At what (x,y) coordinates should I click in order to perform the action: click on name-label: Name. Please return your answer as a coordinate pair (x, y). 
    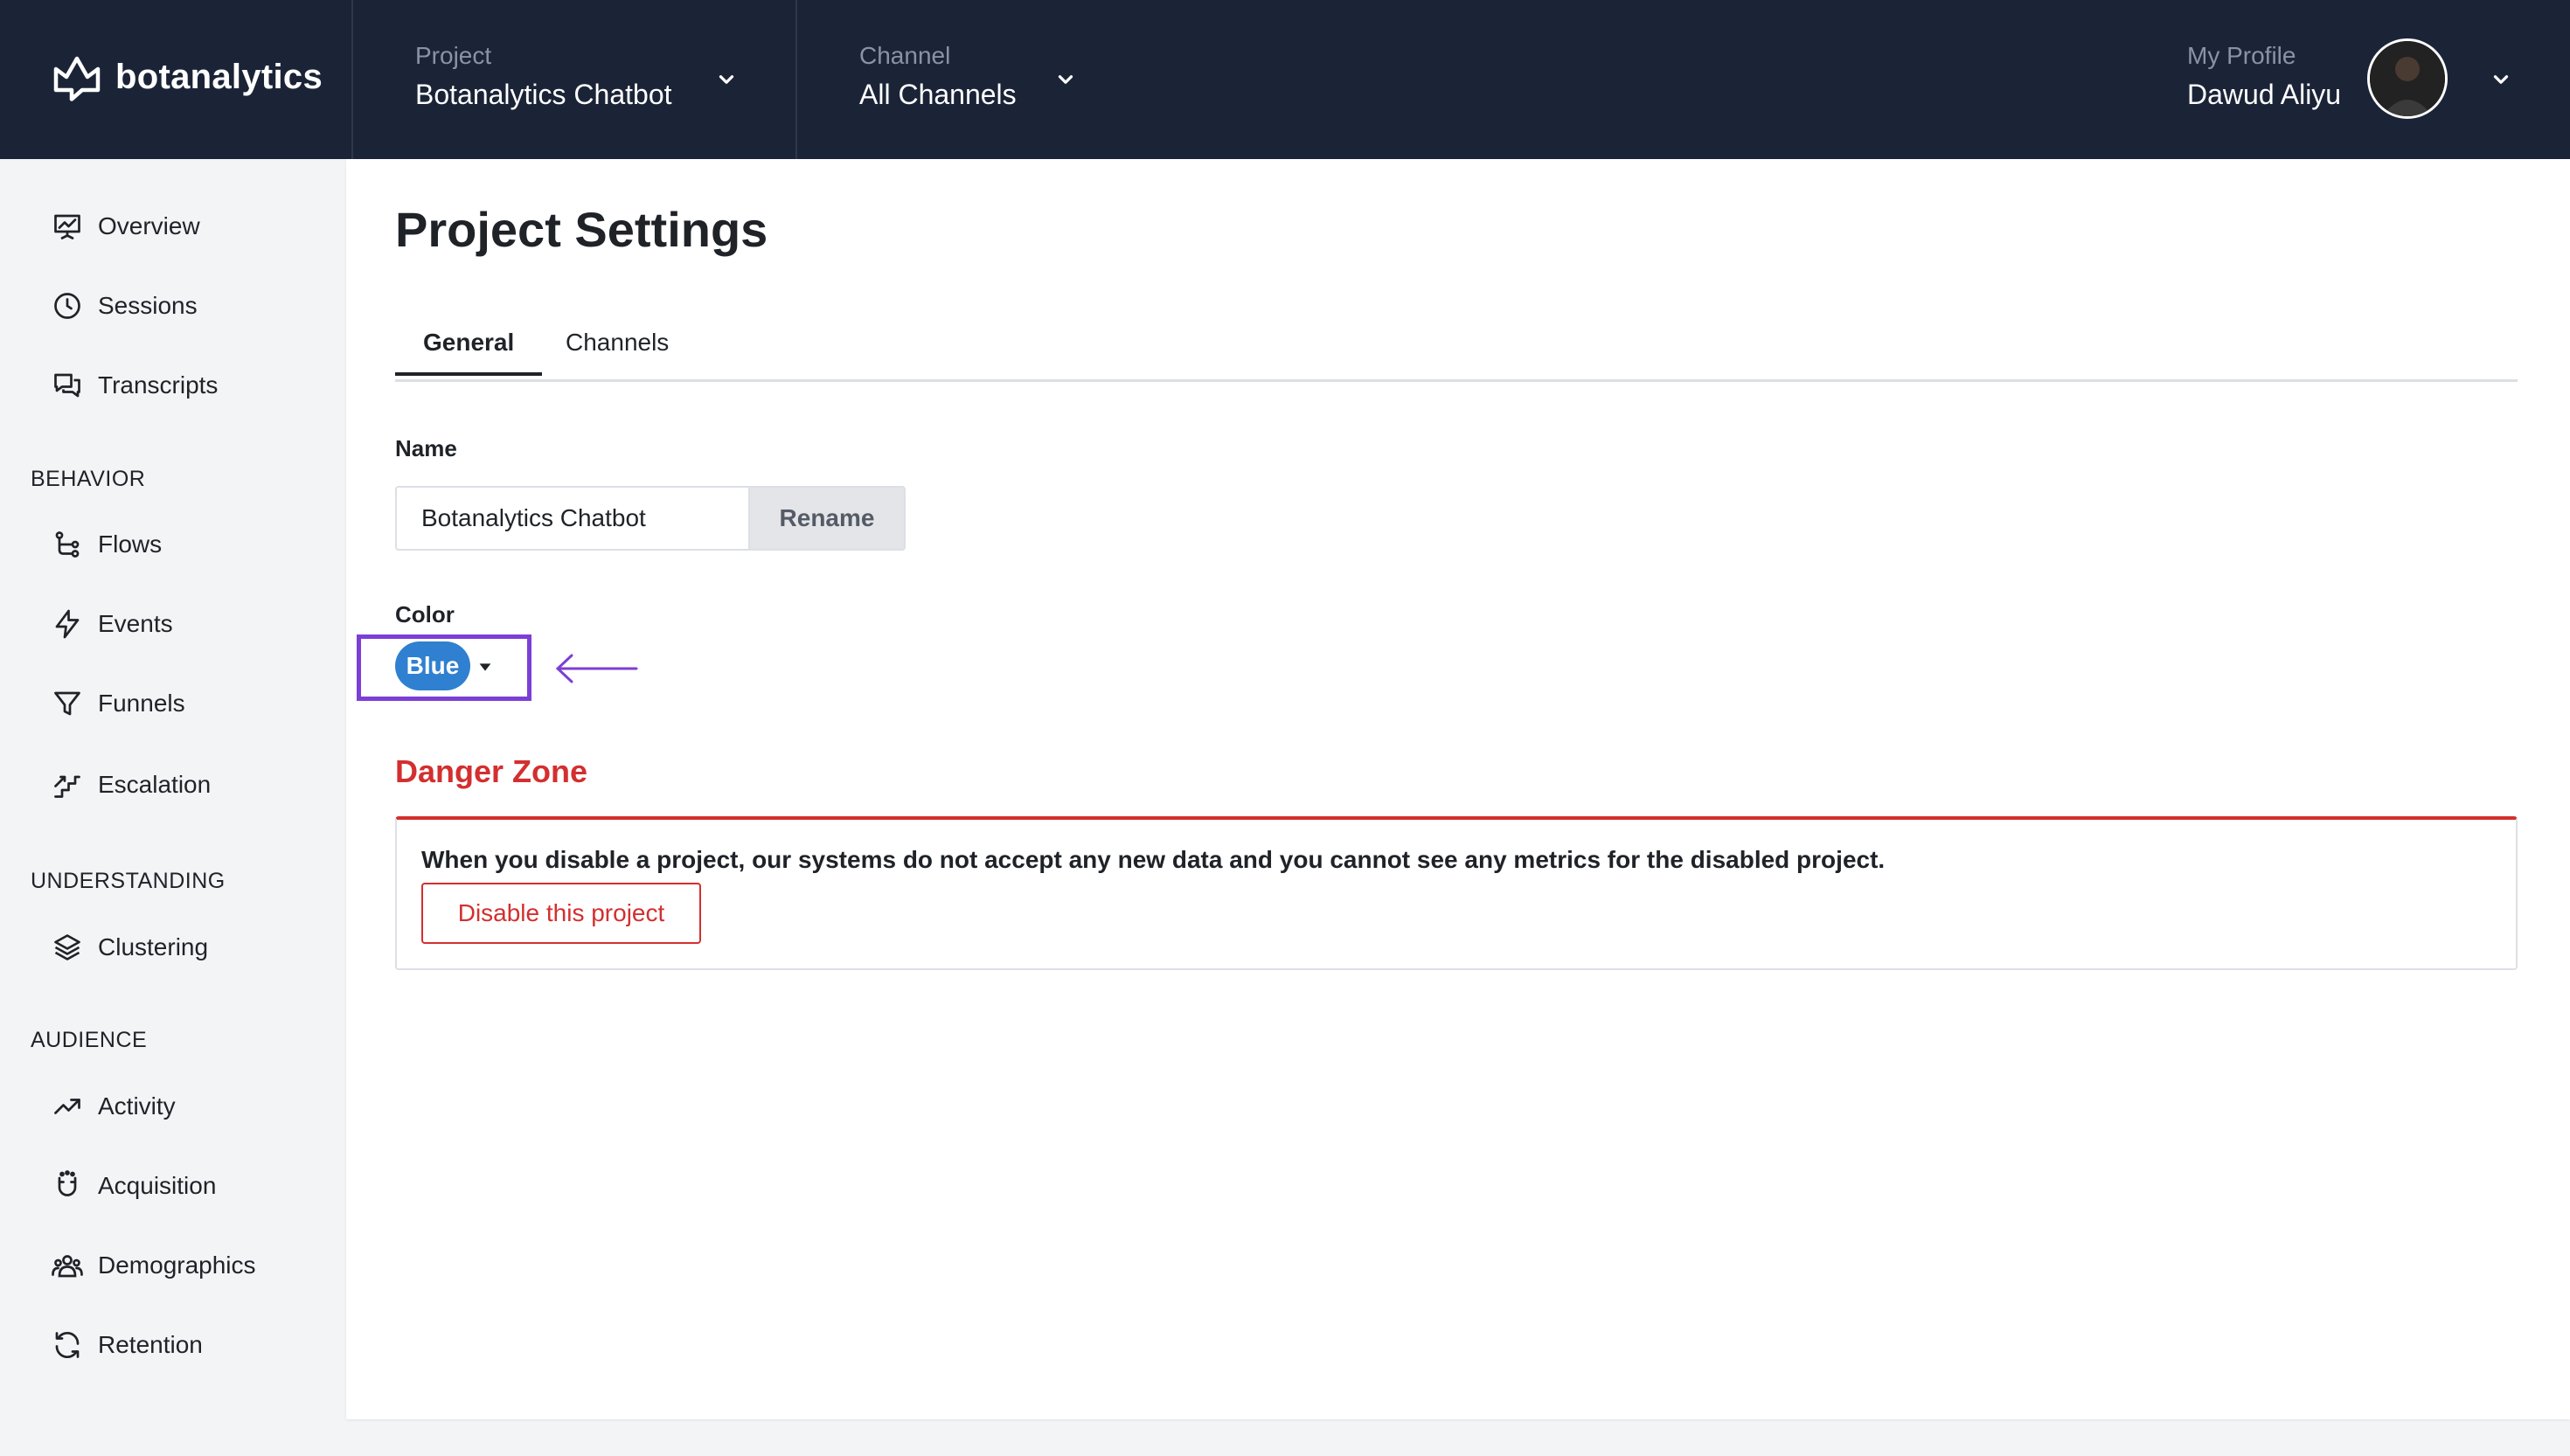
    Looking at the image, I should click on (426, 448).